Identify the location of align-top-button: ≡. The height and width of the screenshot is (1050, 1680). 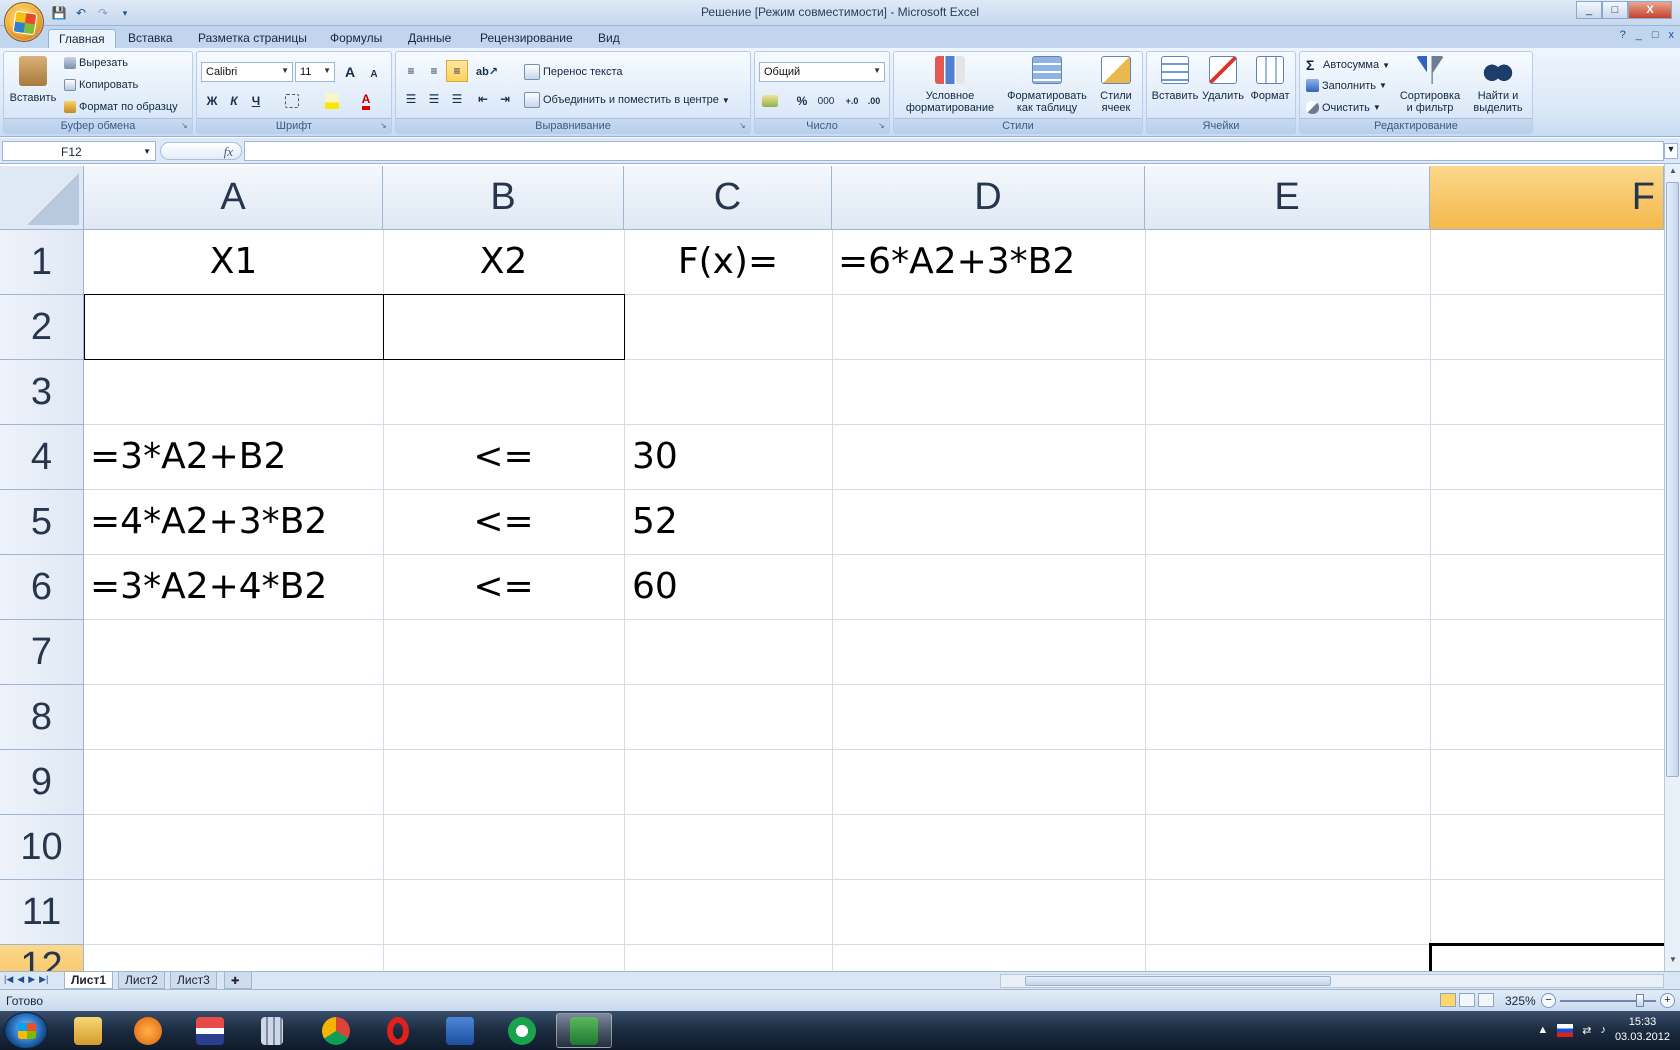
(411, 71).